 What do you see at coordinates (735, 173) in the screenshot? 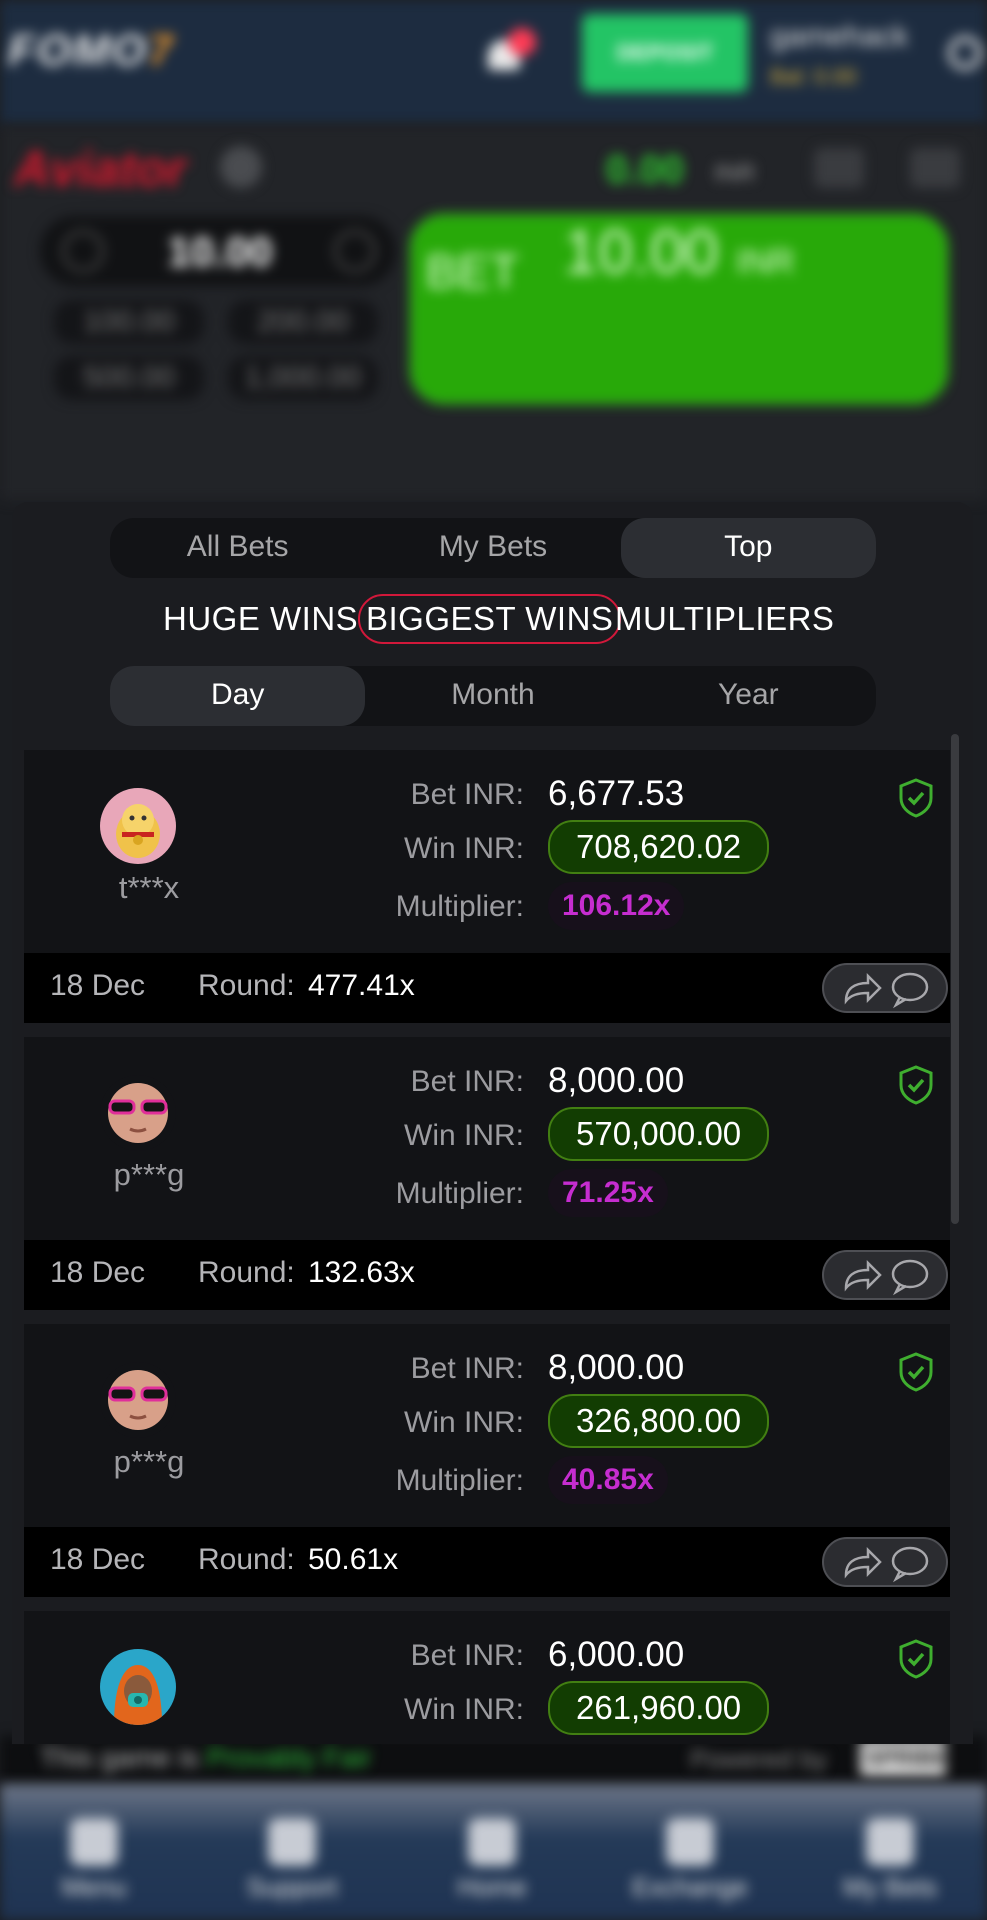
I see `game-balance-currency: INR` at bounding box center [735, 173].